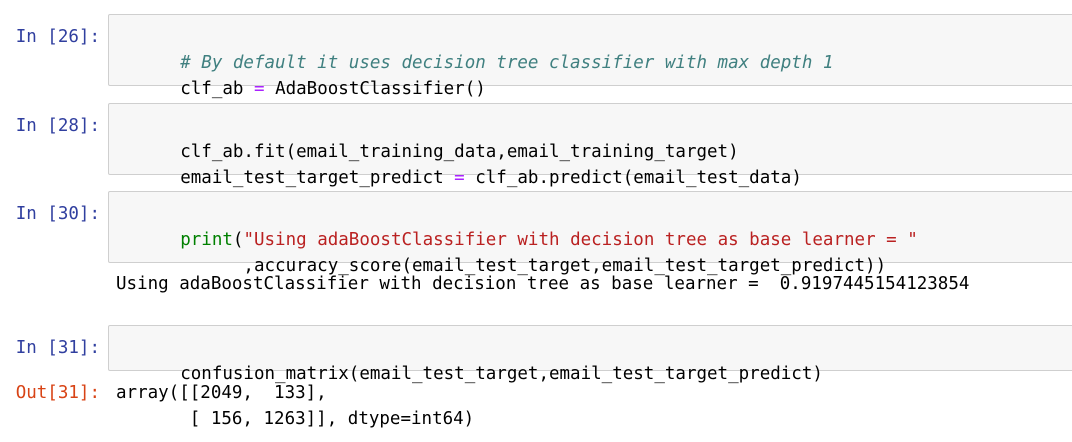  What do you see at coordinates (295, 419) in the screenshot?
I see `output-line: [ 156, 1263]], dtype=int64)` at bounding box center [295, 419].